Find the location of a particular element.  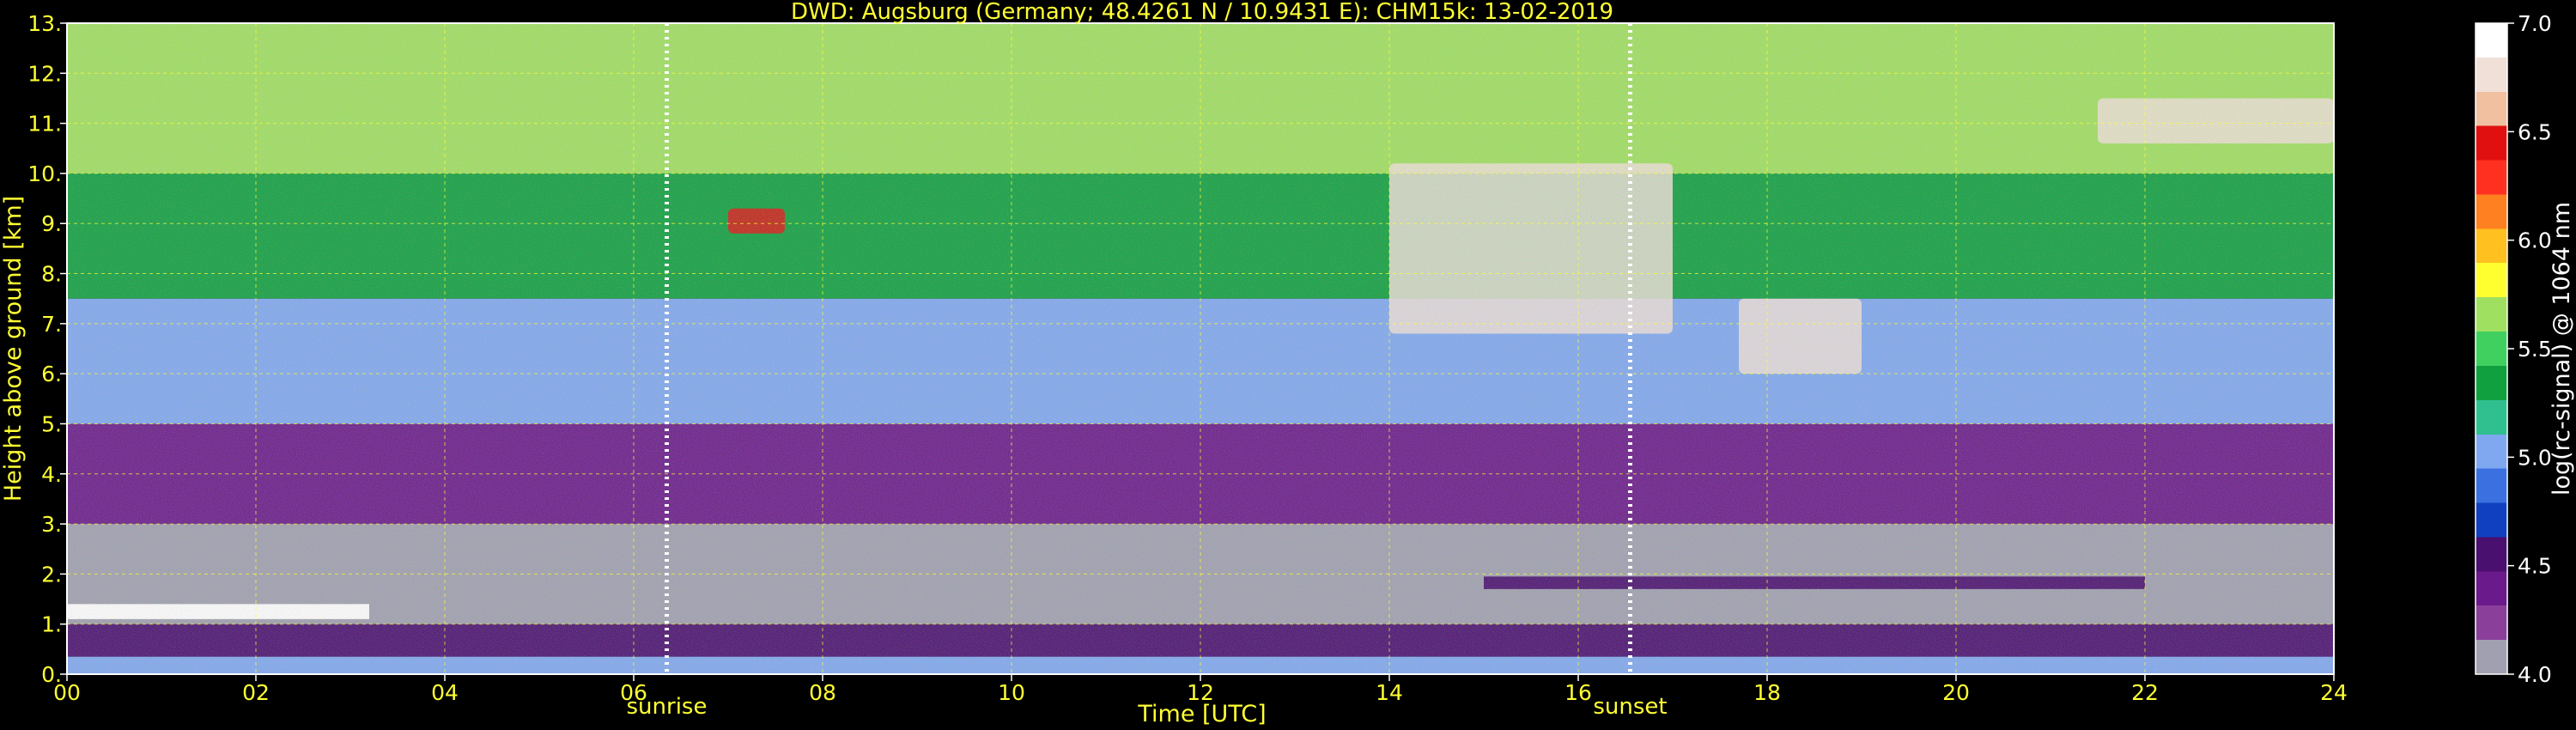

y-tick-label: 9. is located at coordinates (52, 223).